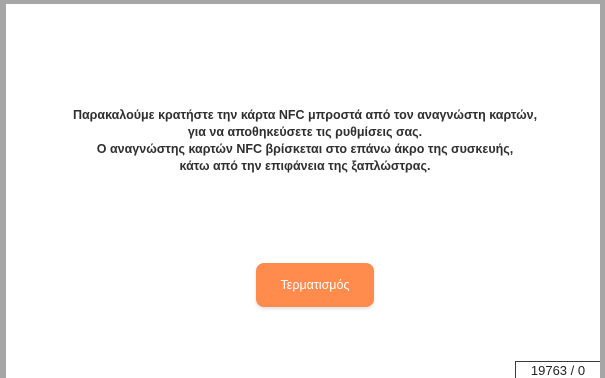 This screenshot has width=605, height=378. Describe the element at coordinates (557, 369) in the screenshot. I see `status-counter: 19763 / 0` at that location.